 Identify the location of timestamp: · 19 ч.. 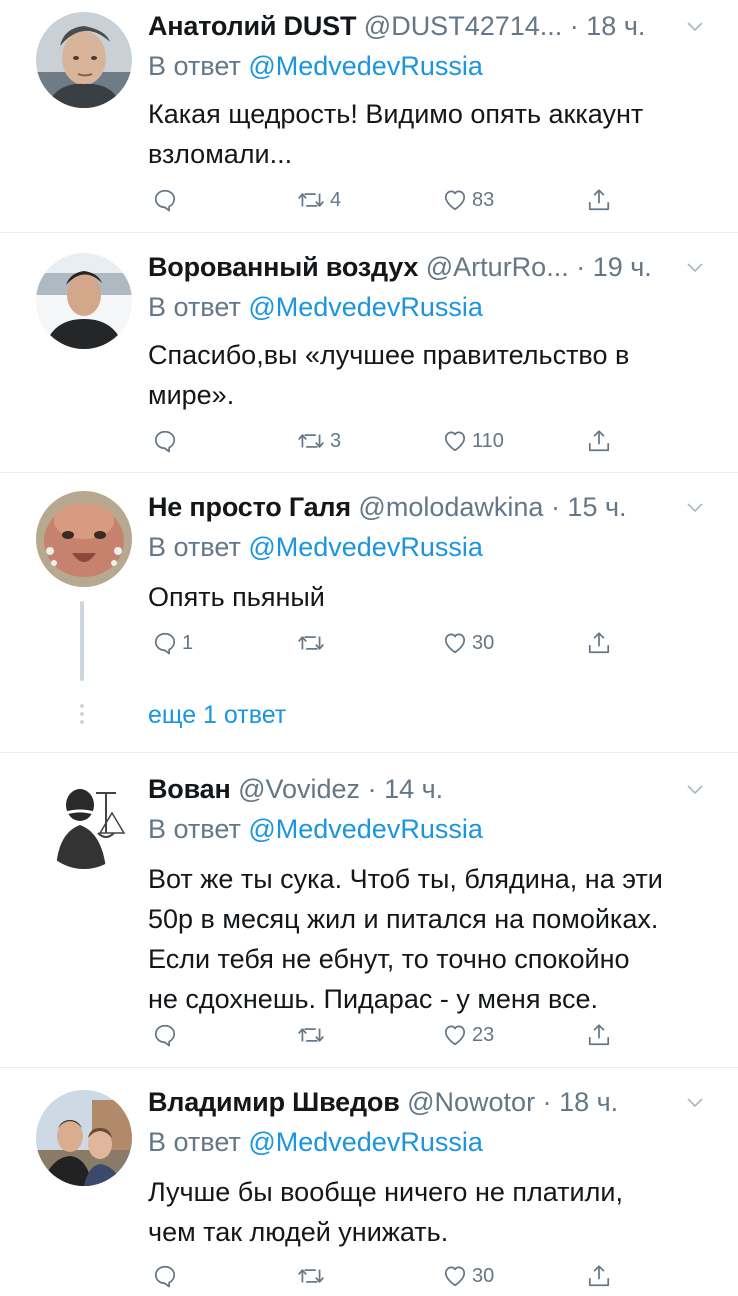
(614, 267).